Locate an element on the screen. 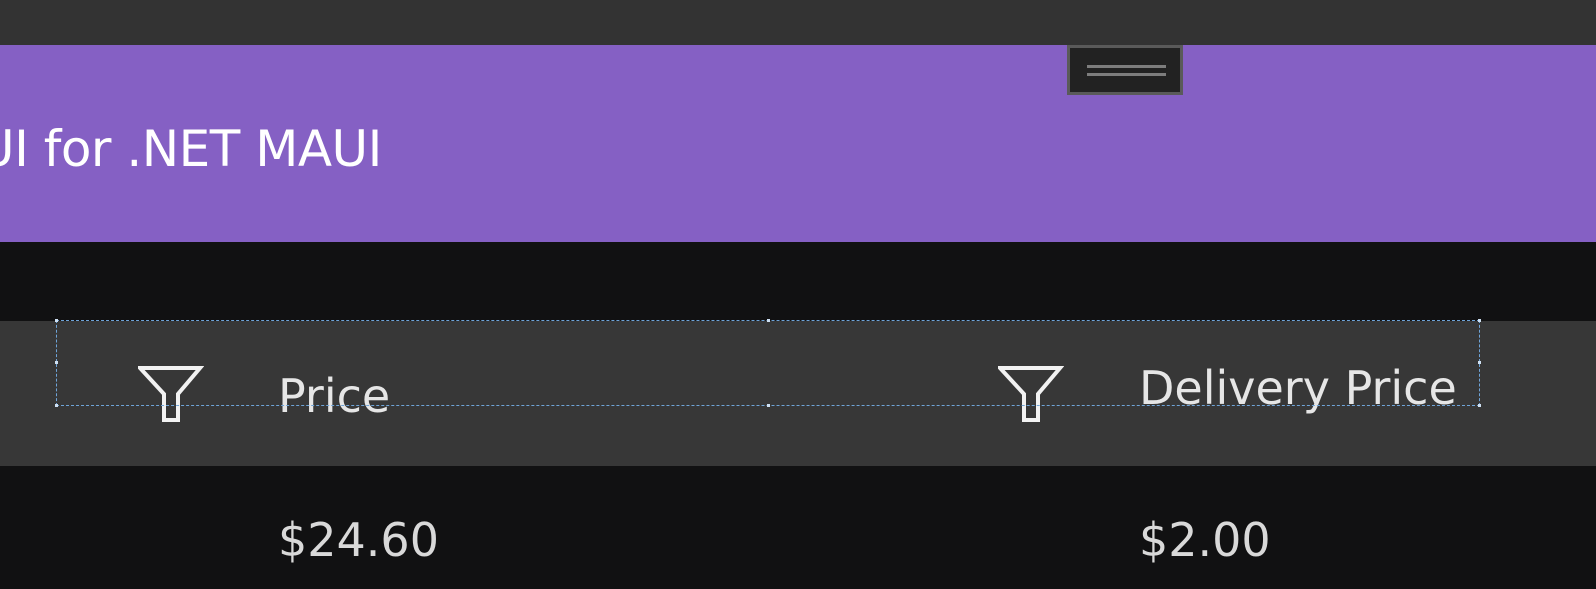 The height and width of the screenshot is (589, 1596). cell-delivery-price: $2.00 is located at coordinates (1205, 540).